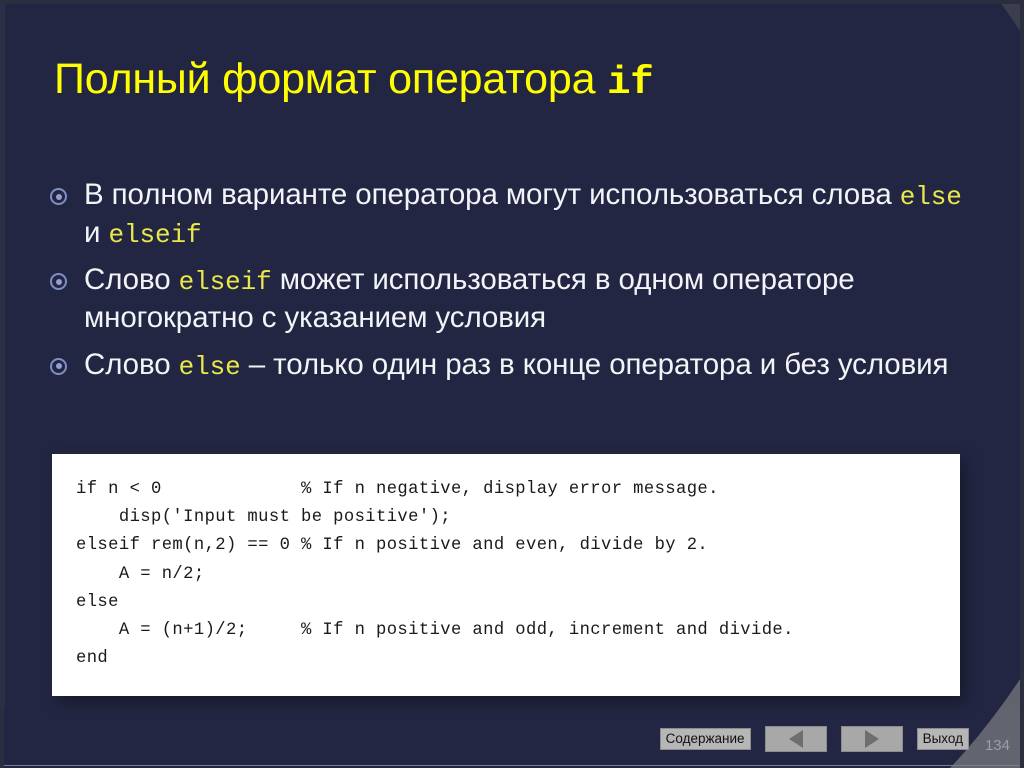 This screenshot has width=1024, height=768. Describe the element at coordinates (92, 659) in the screenshot. I see `code-line: end` at that location.